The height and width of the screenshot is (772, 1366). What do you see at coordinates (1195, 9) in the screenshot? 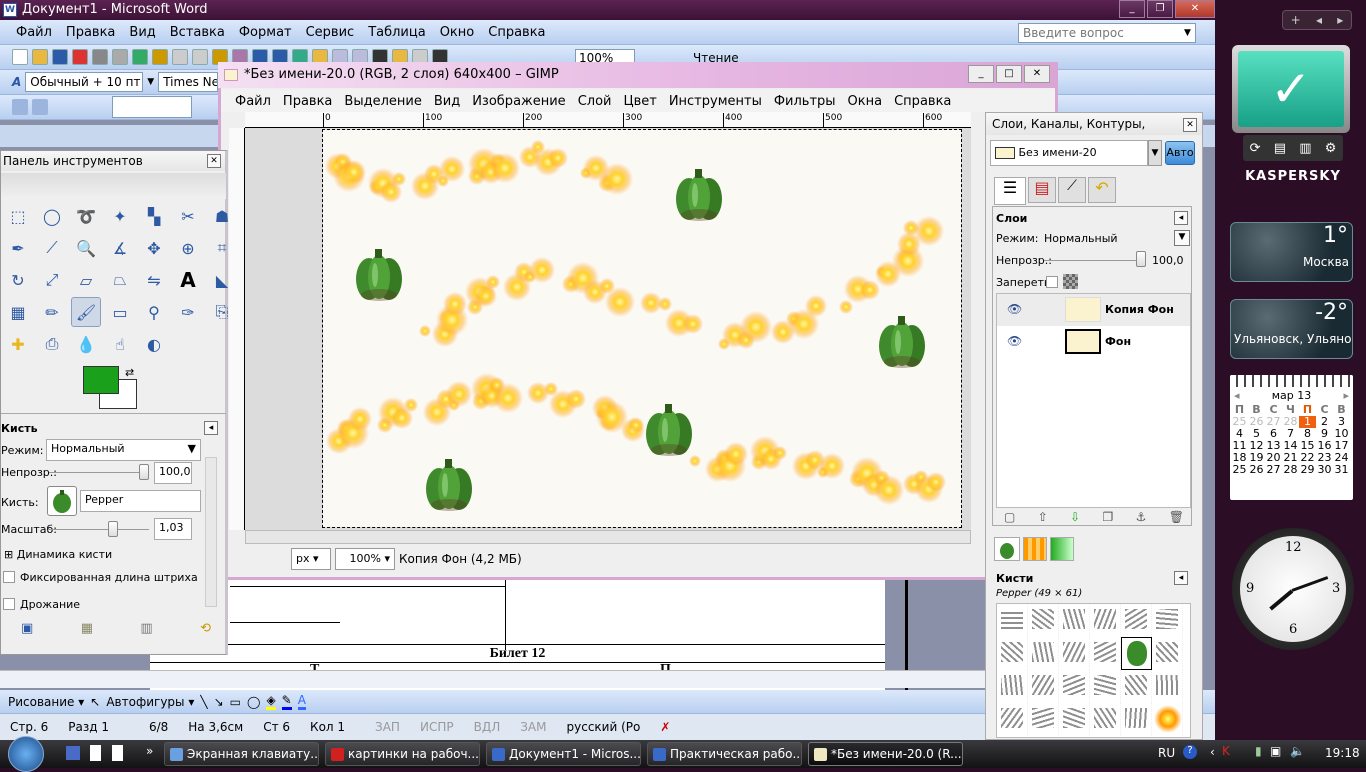
I see `close-button: ✕` at bounding box center [1195, 9].